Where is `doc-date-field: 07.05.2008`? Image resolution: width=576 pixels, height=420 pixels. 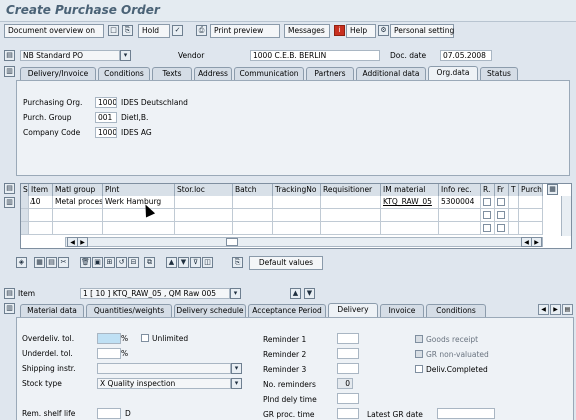 doc-date-field: 07.05.2008 is located at coordinates (466, 55).